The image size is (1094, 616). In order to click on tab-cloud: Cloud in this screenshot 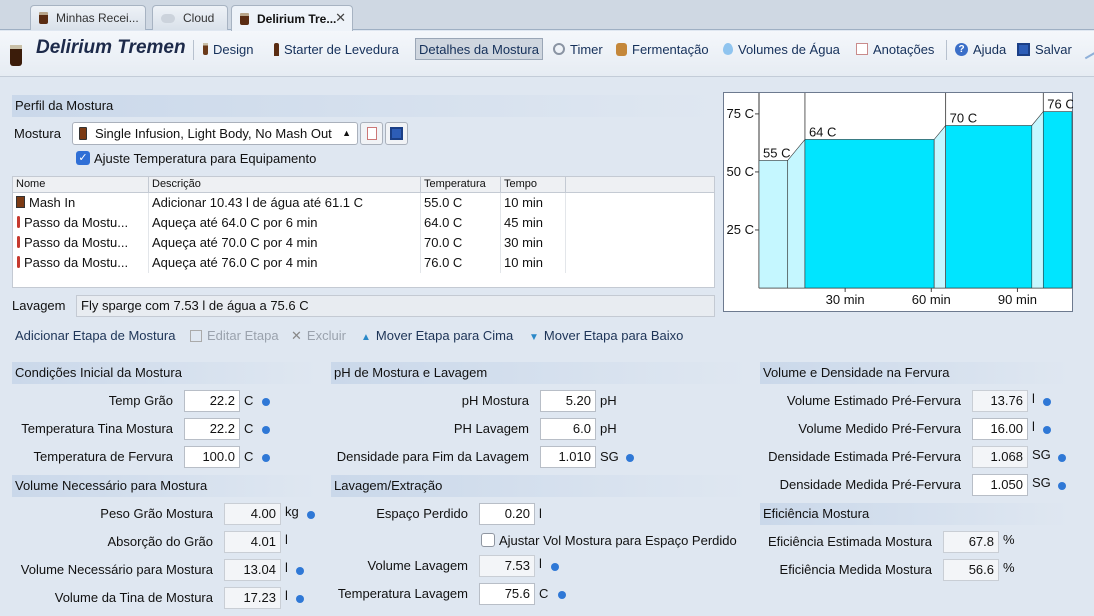, I will do `click(190, 17)`.